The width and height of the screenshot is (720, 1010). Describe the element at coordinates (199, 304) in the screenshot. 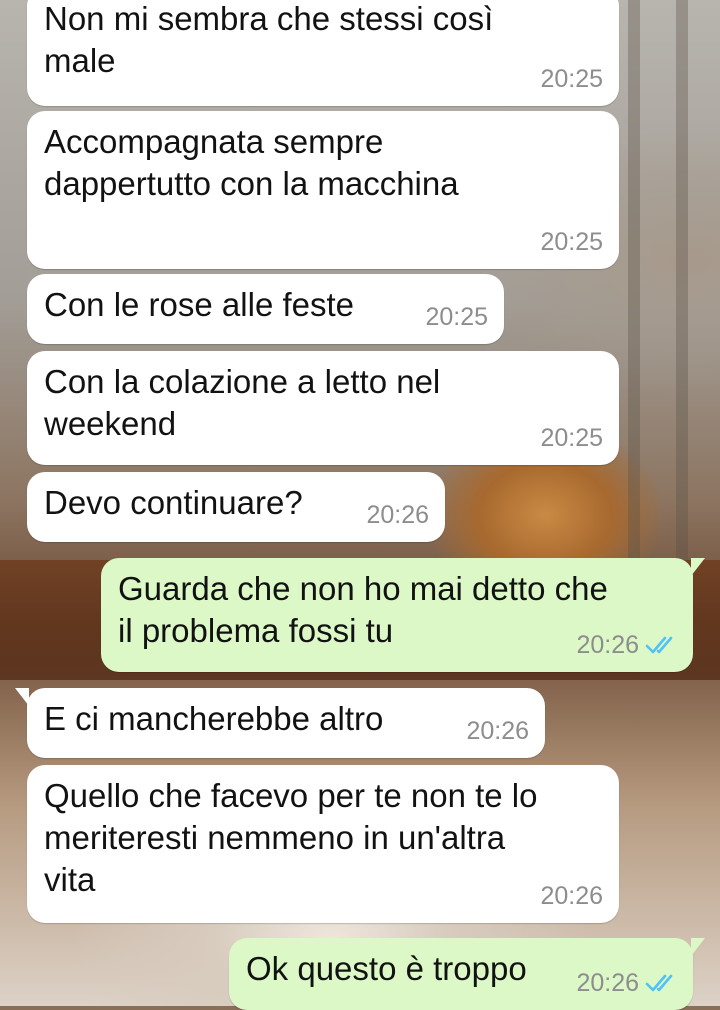

I see `message-text: Con le rose alle feste` at that location.